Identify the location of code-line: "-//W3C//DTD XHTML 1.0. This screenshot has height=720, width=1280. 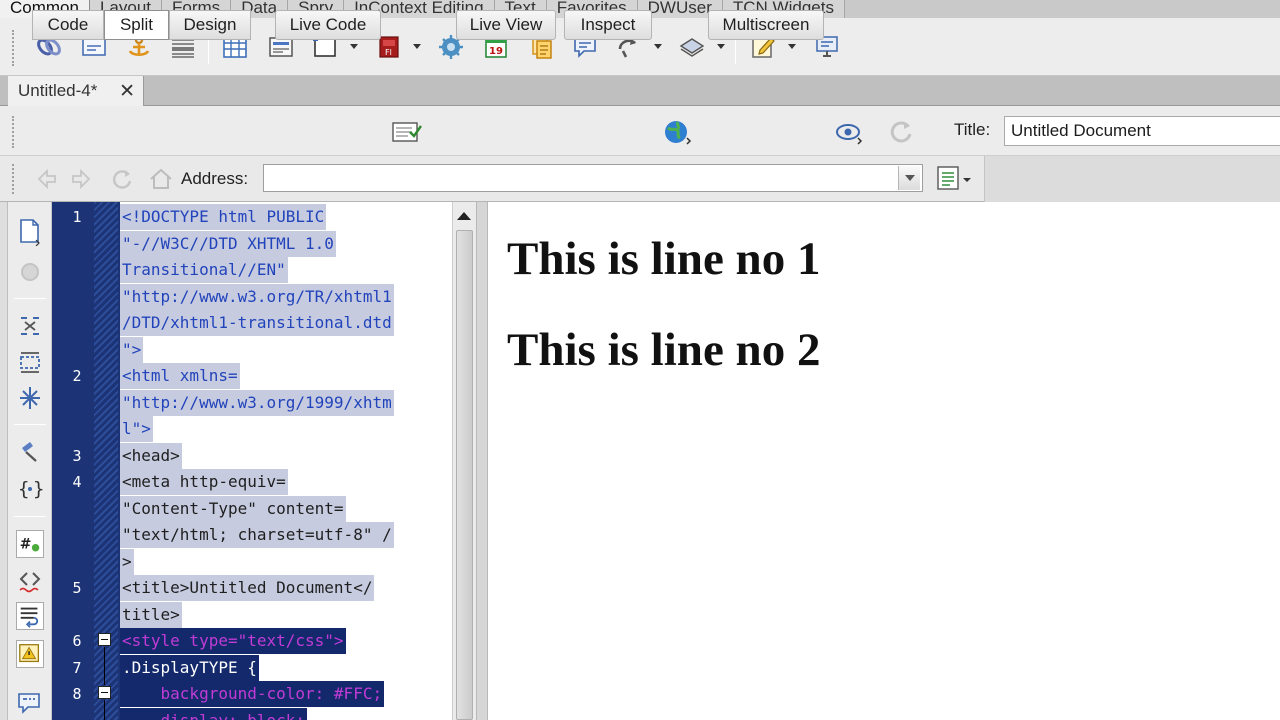
(228, 243).